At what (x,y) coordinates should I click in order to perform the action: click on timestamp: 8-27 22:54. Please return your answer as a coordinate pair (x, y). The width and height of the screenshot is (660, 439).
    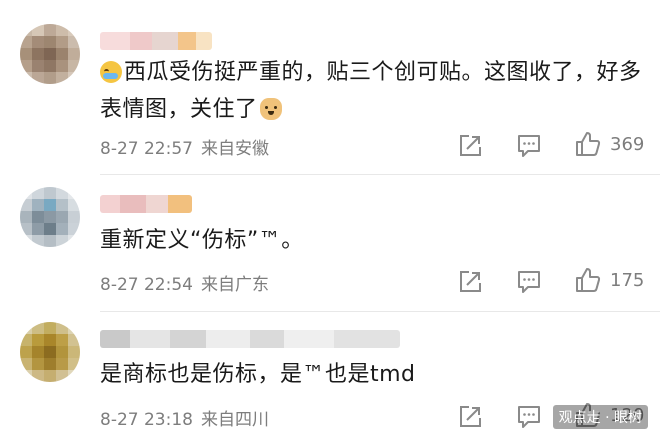
    Looking at the image, I should click on (146, 285).